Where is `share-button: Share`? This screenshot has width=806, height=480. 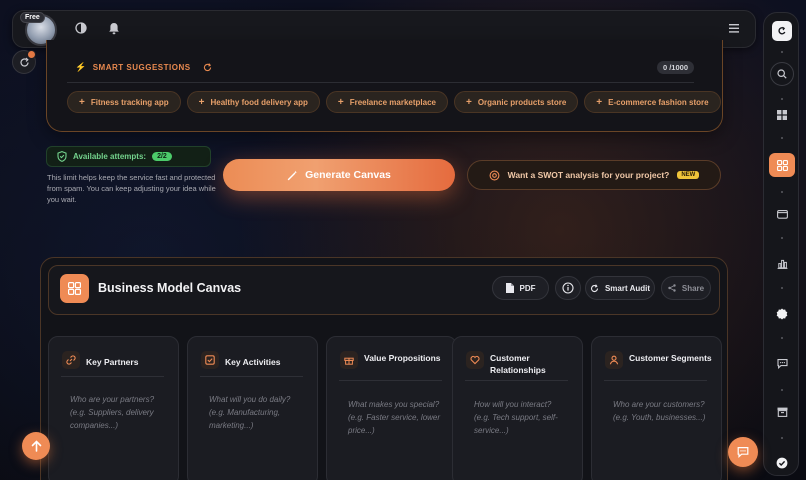 share-button: Share is located at coordinates (686, 288).